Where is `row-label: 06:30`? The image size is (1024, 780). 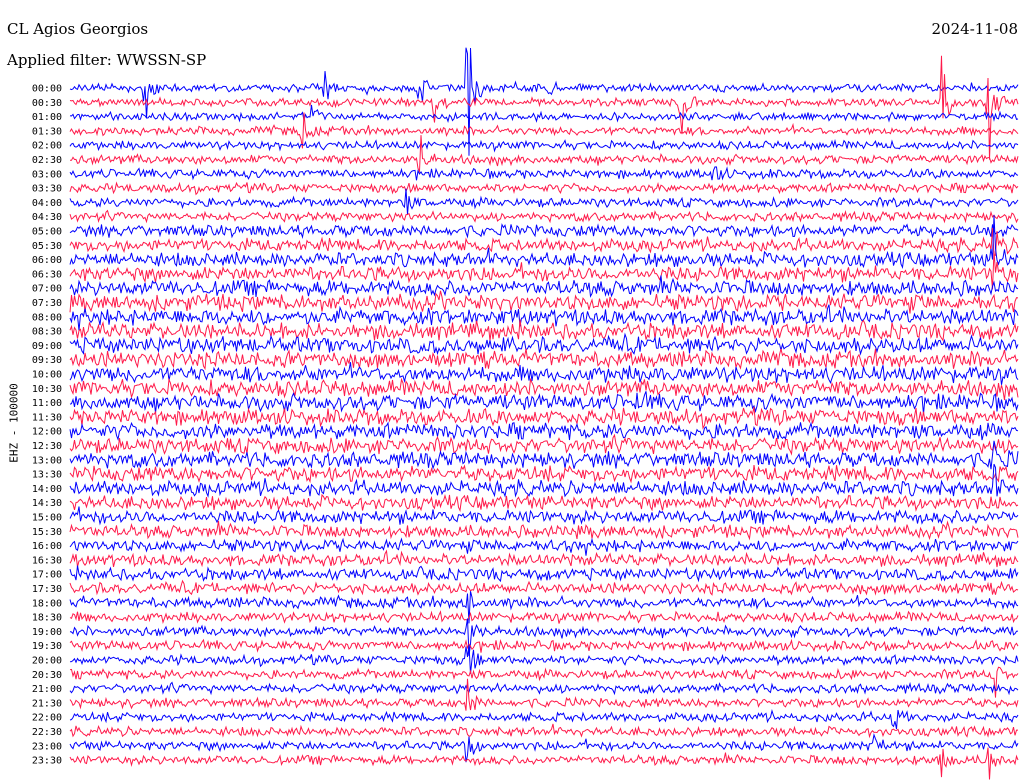 row-label: 06:30 is located at coordinates (47, 274).